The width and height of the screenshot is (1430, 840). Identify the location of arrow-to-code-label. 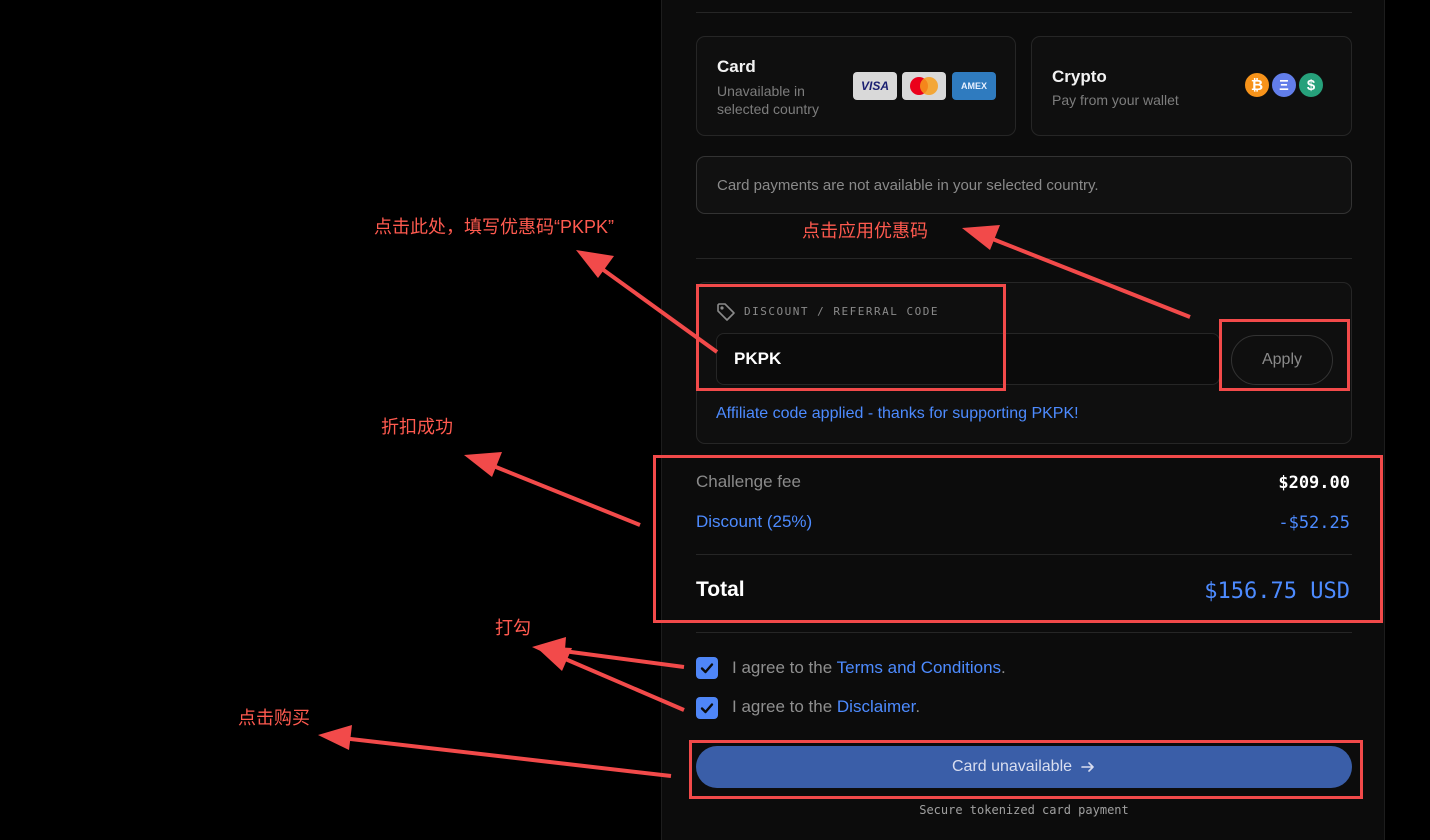
(647, 302).